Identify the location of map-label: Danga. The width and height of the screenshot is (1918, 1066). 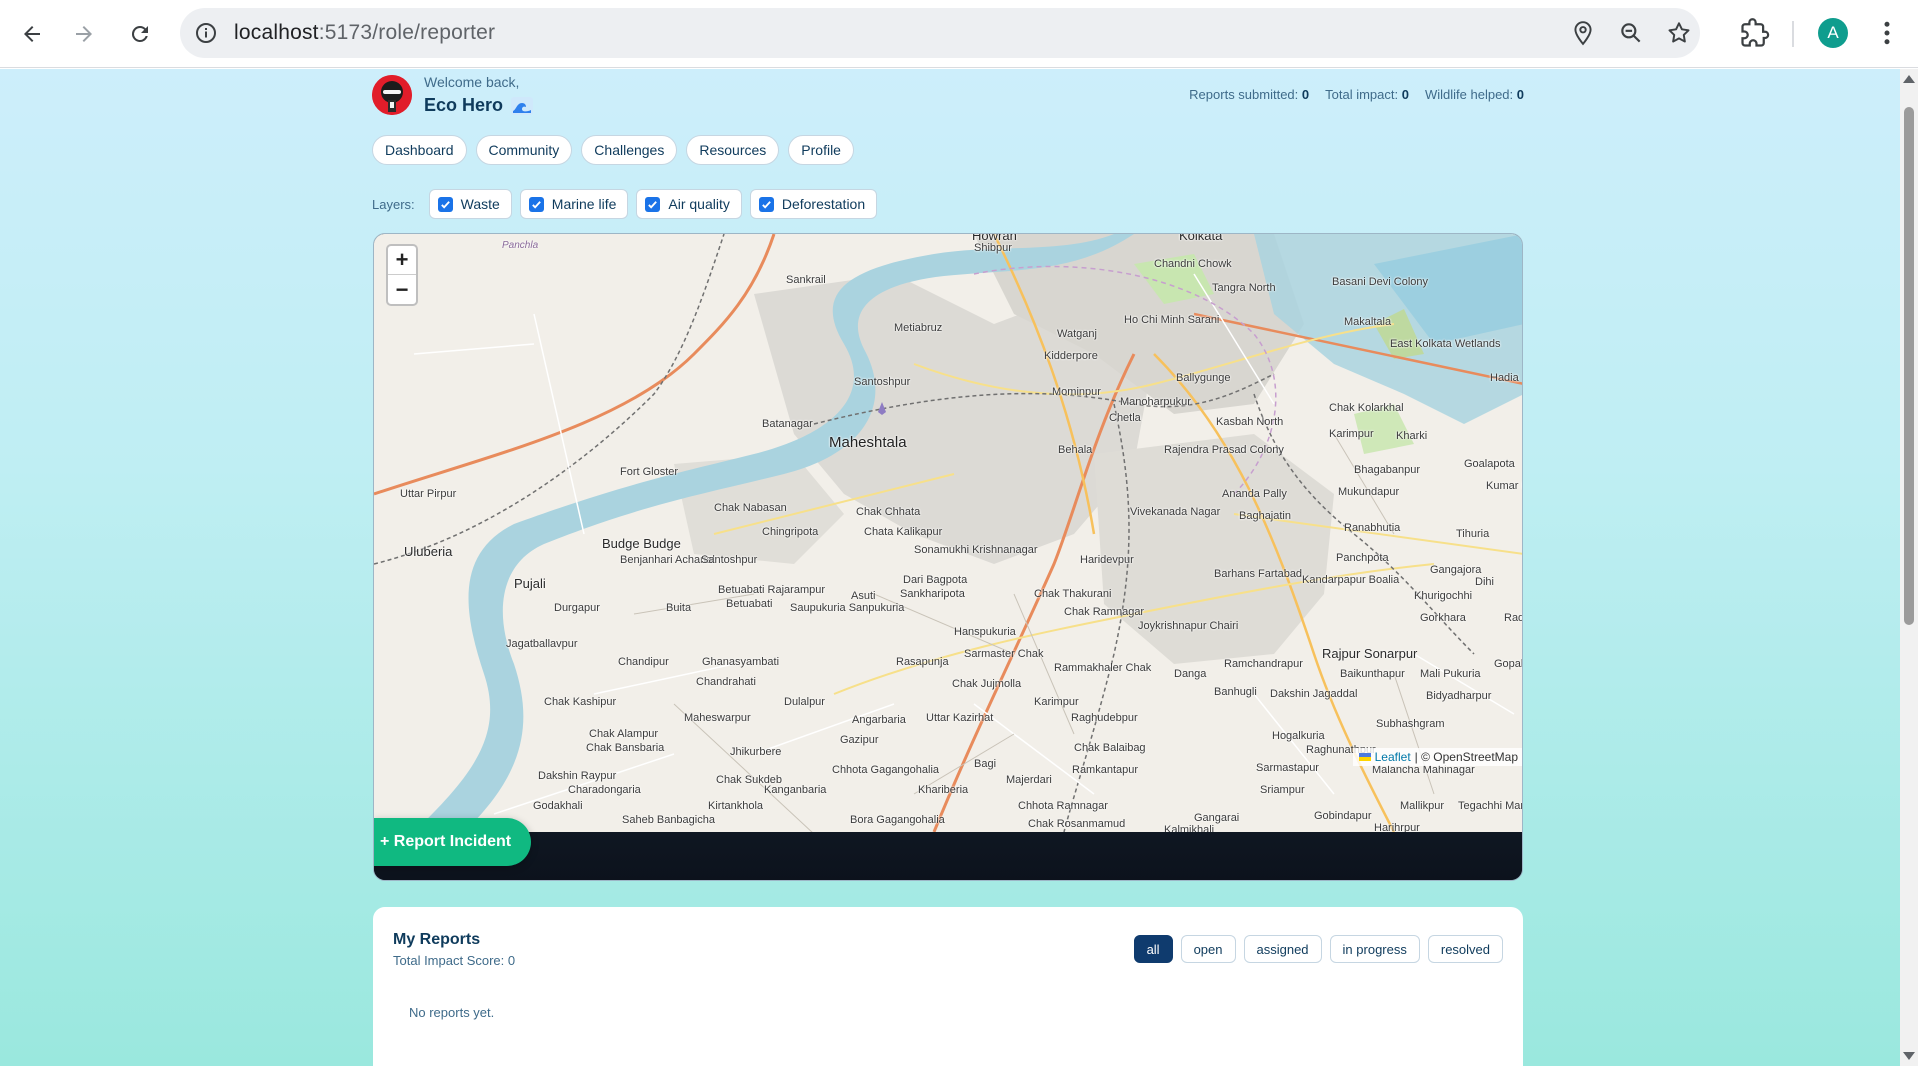
(1190, 674).